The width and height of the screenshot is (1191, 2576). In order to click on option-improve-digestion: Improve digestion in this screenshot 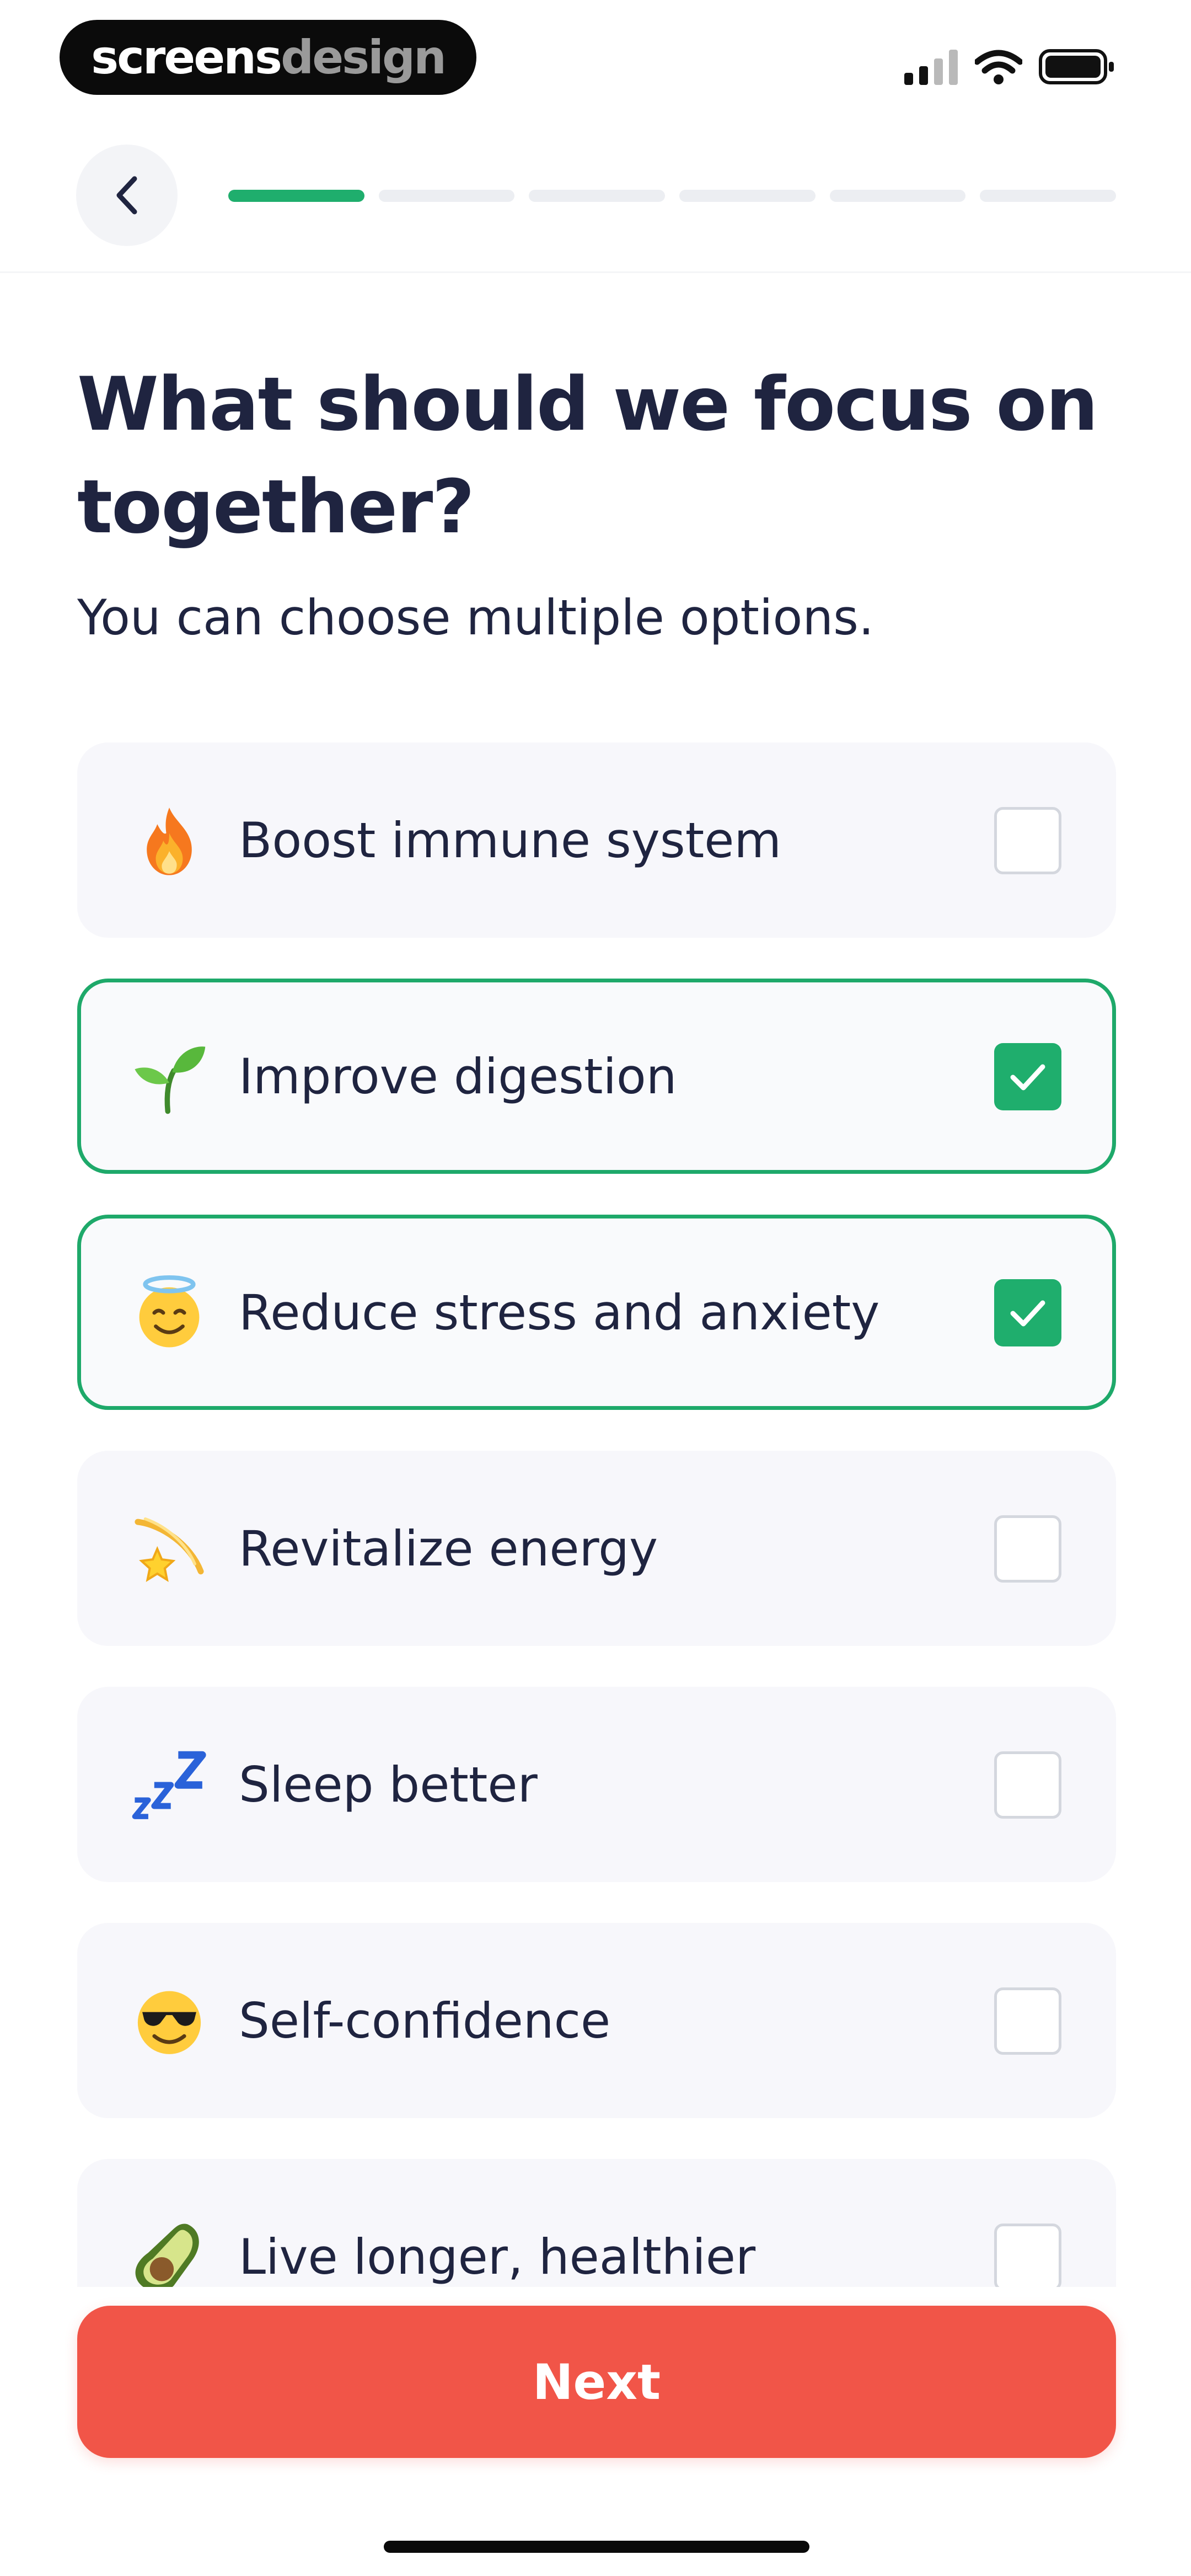, I will do `click(596, 1076)`.